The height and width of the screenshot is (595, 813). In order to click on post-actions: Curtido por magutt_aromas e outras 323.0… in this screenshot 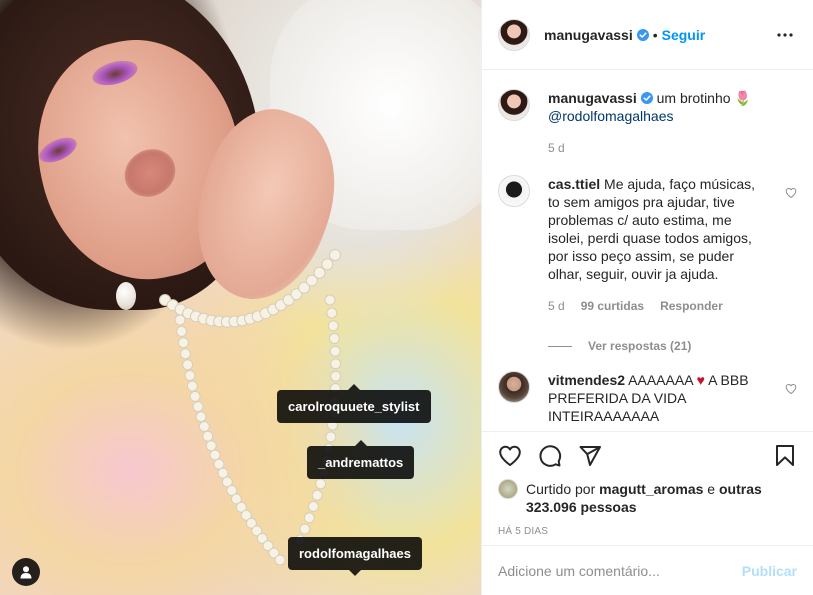, I will do `click(647, 484)`.